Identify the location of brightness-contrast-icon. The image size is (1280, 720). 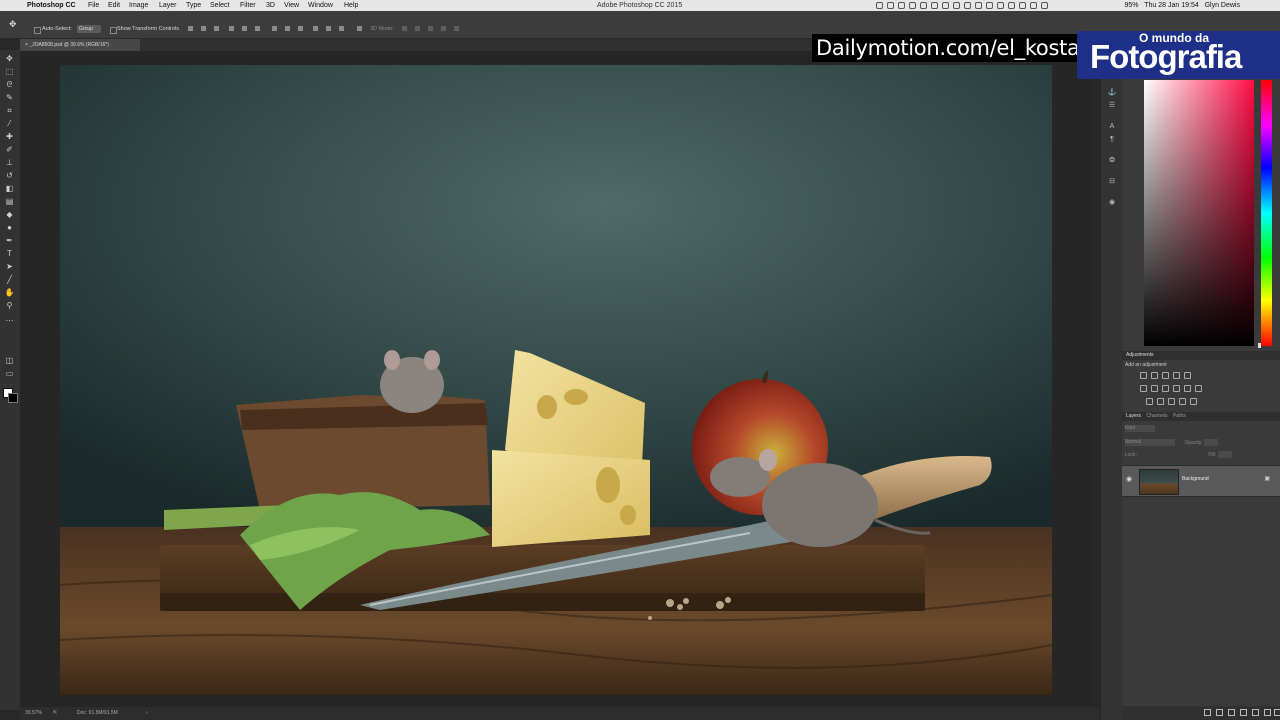
(1143, 375).